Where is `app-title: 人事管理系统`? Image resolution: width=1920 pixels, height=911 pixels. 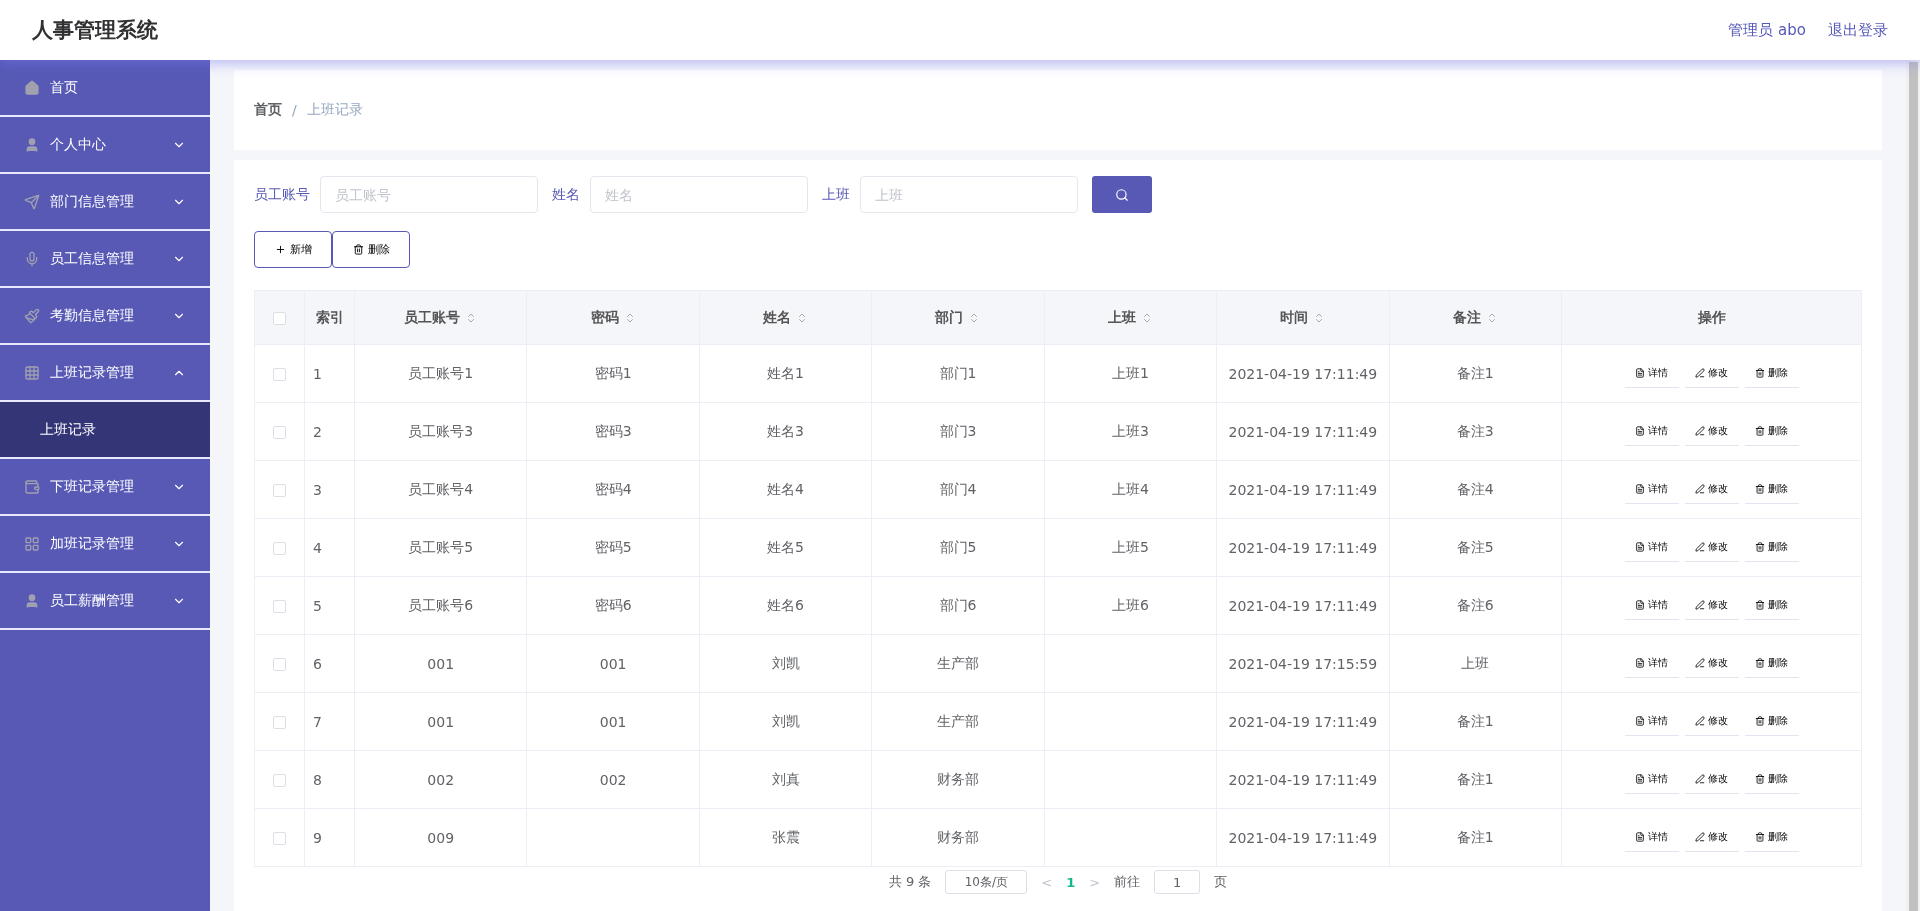 app-title: 人事管理系统 is located at coordinates (95, 30).